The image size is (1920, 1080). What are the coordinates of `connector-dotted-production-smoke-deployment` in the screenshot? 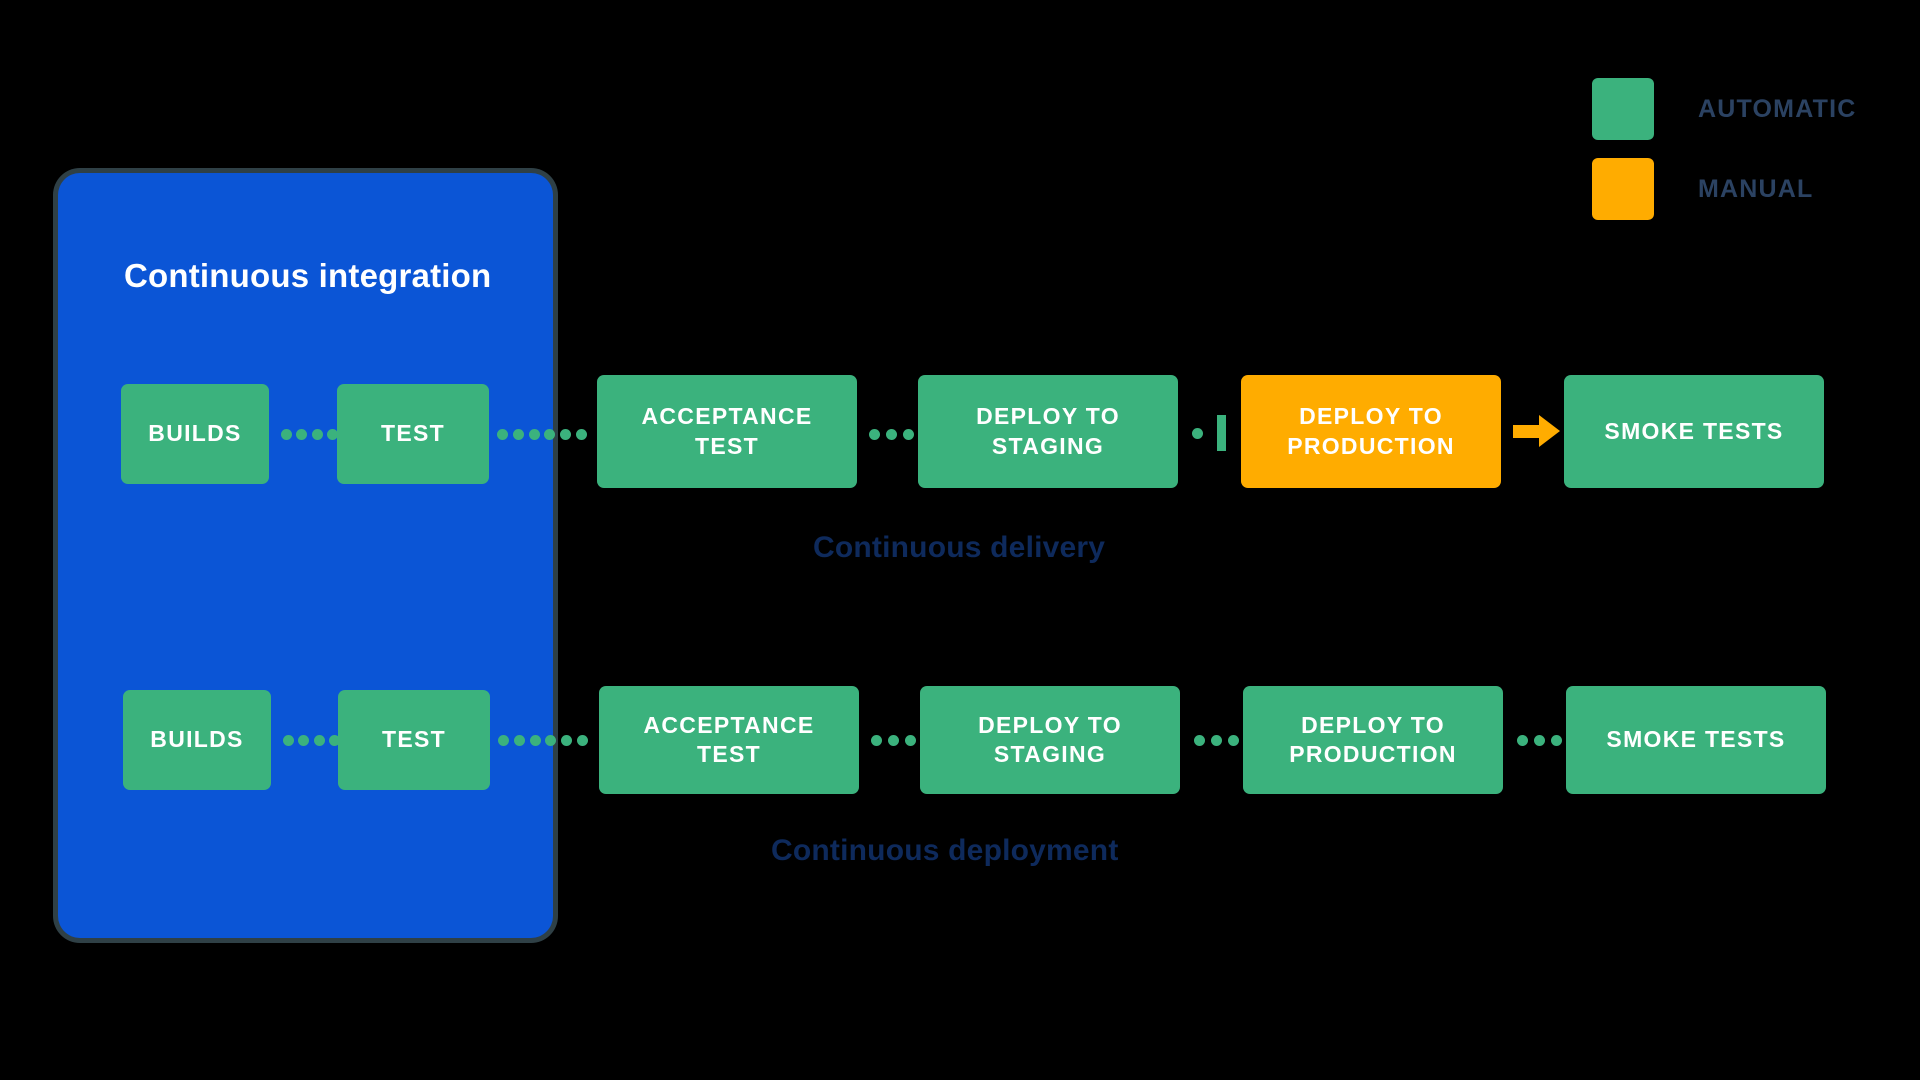 It's located at (1539, 740).